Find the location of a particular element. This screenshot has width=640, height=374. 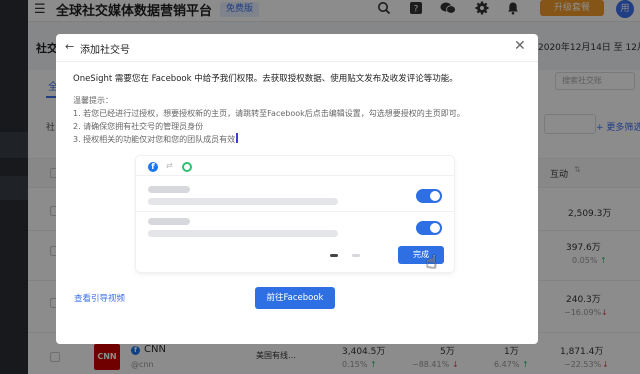

tip-item: 2. 请确保您拥有社交号的管理员身份 is located at coordinates (138, 126).